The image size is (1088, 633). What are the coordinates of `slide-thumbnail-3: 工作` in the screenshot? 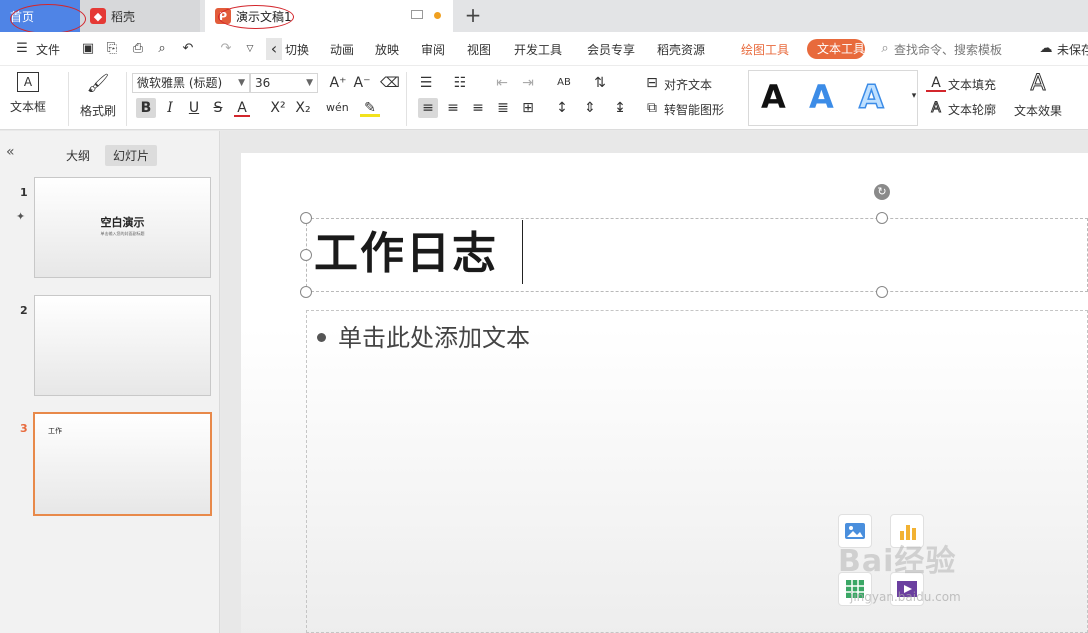 It's located at (122, 464).